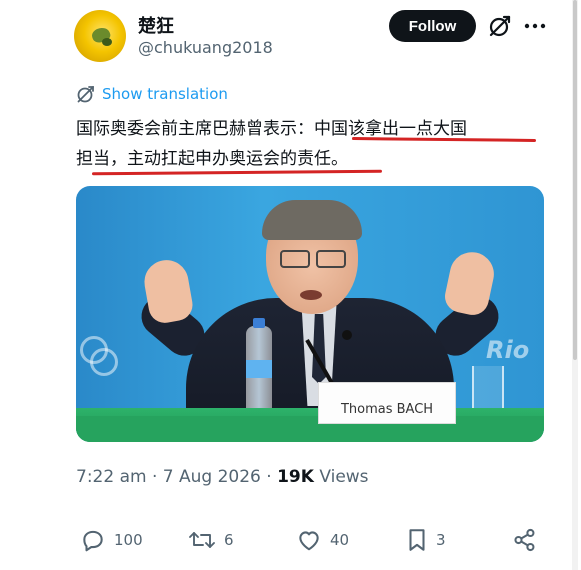 The width and height of the screenshot is (581, 570). What do you see at coordinates (104, 362) in the screenshot?
I see `olympic-ring` at bounding box center [104, 362].